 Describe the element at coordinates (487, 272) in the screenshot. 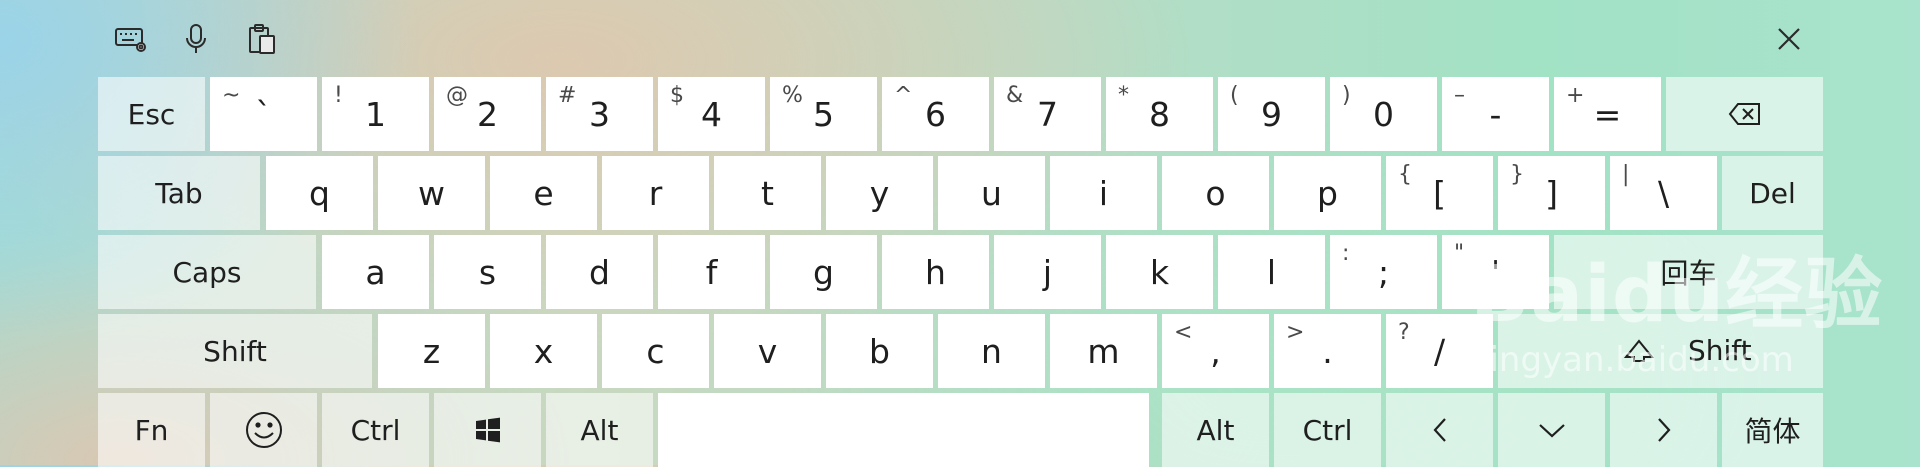

I see `key-s: s` at that location.